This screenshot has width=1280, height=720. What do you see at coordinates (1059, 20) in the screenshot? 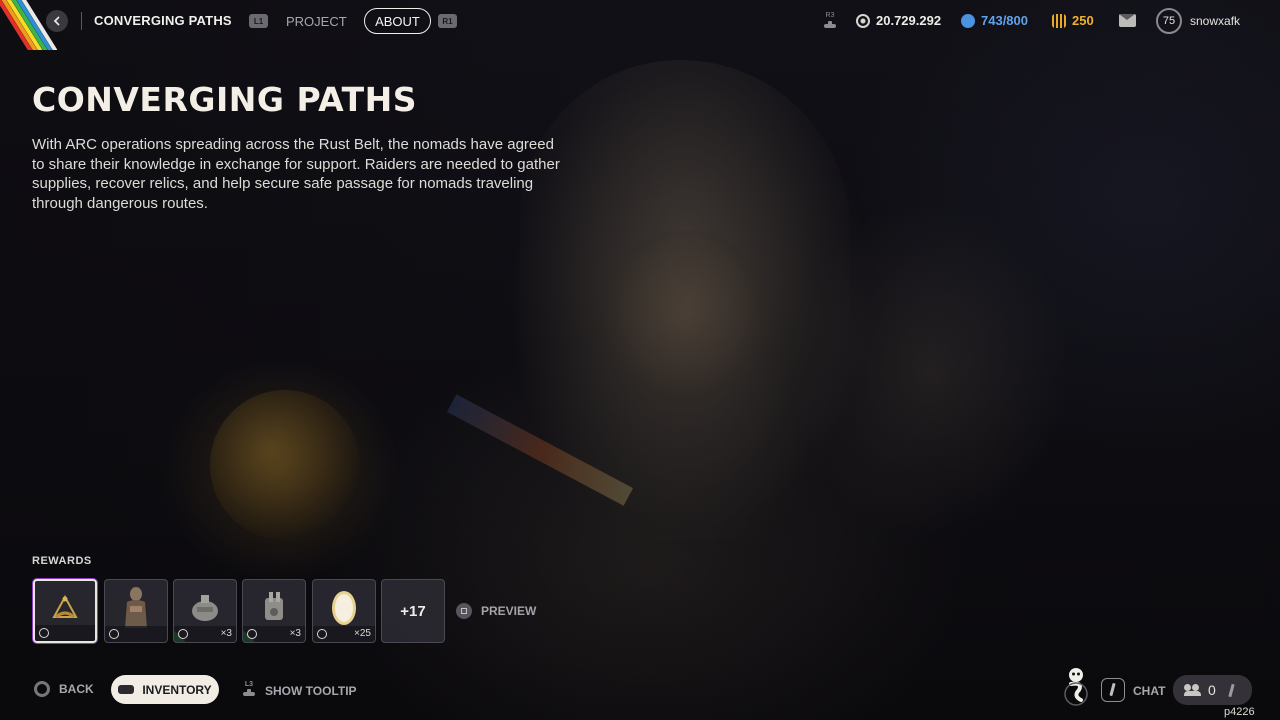
I see `gold-bars-icon` at bounding box center [1059, 20].